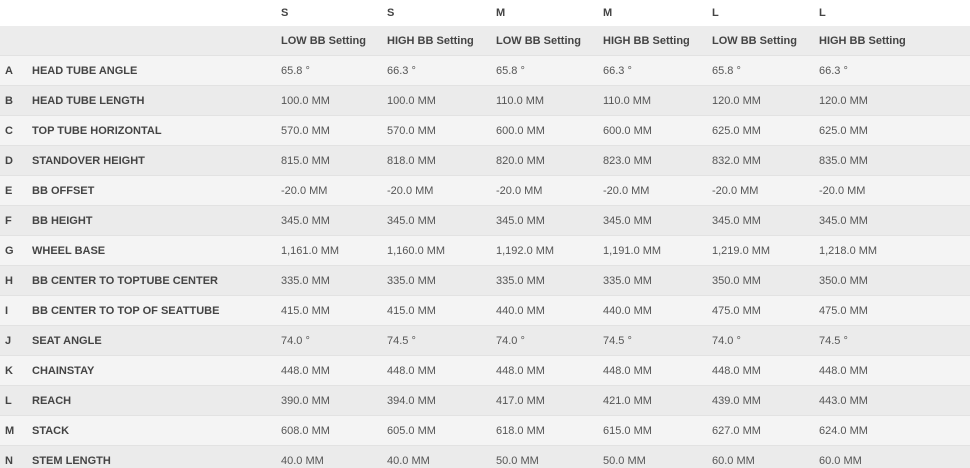 The image size is (970, 468). I want to click on row-measurement-name: STEM LENGTH, so click(153, 456).